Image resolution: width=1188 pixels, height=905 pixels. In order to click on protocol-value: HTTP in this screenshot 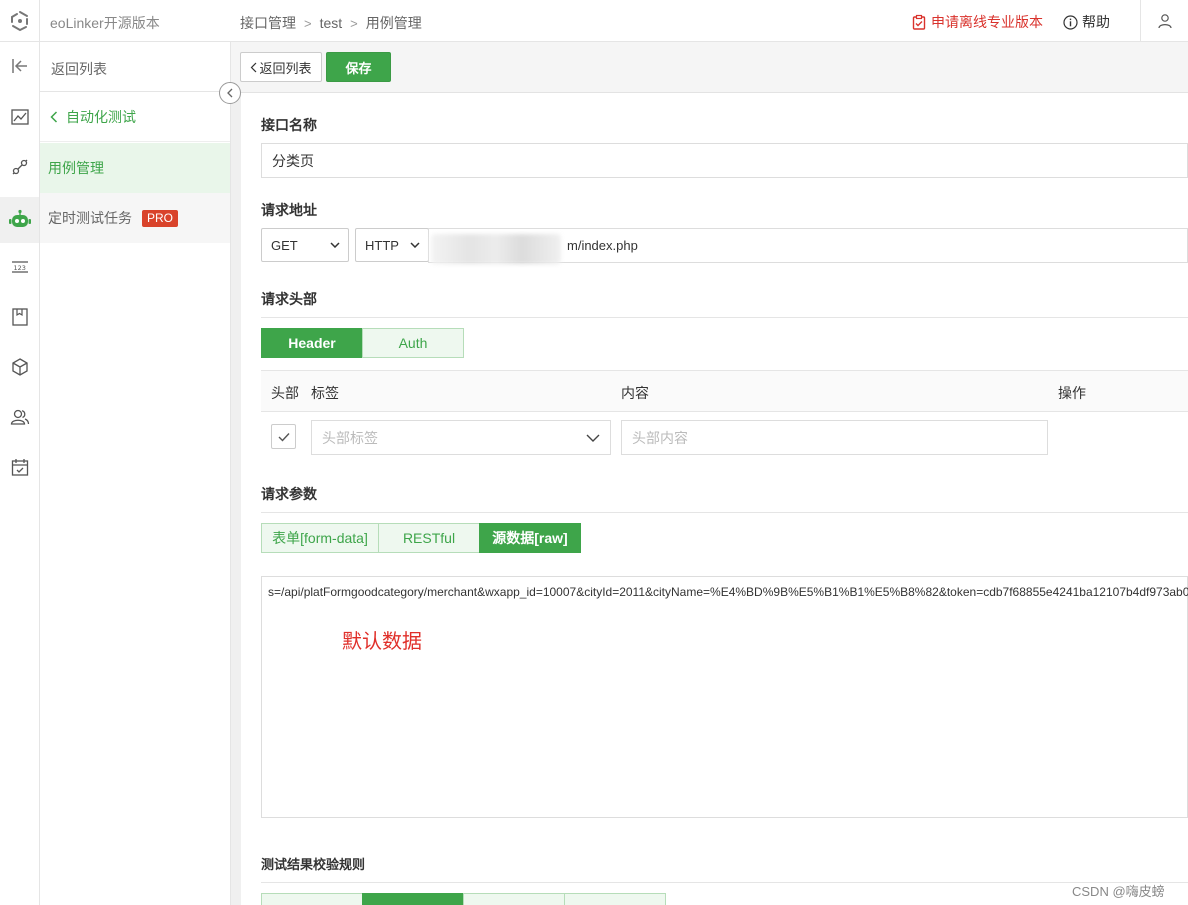, I will do `click(382, 245)`.